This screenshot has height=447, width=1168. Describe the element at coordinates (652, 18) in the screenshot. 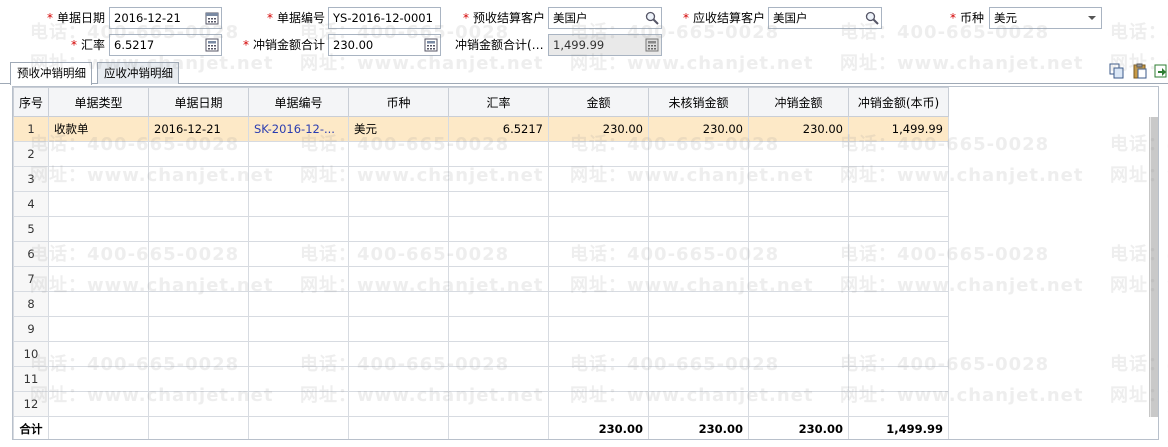

I see `search-icon` at that location.